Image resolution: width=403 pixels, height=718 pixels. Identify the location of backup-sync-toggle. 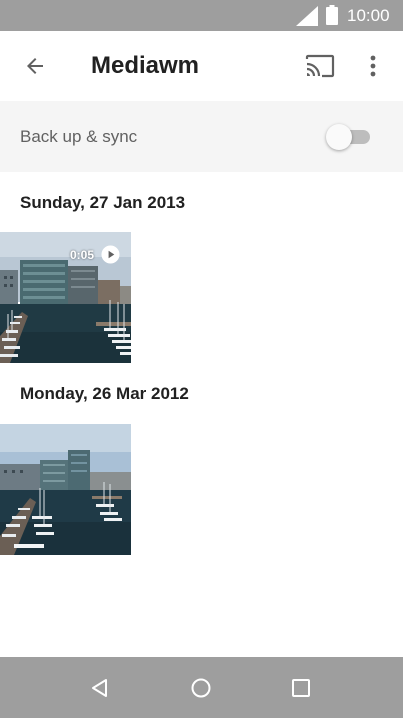
(349, 137).